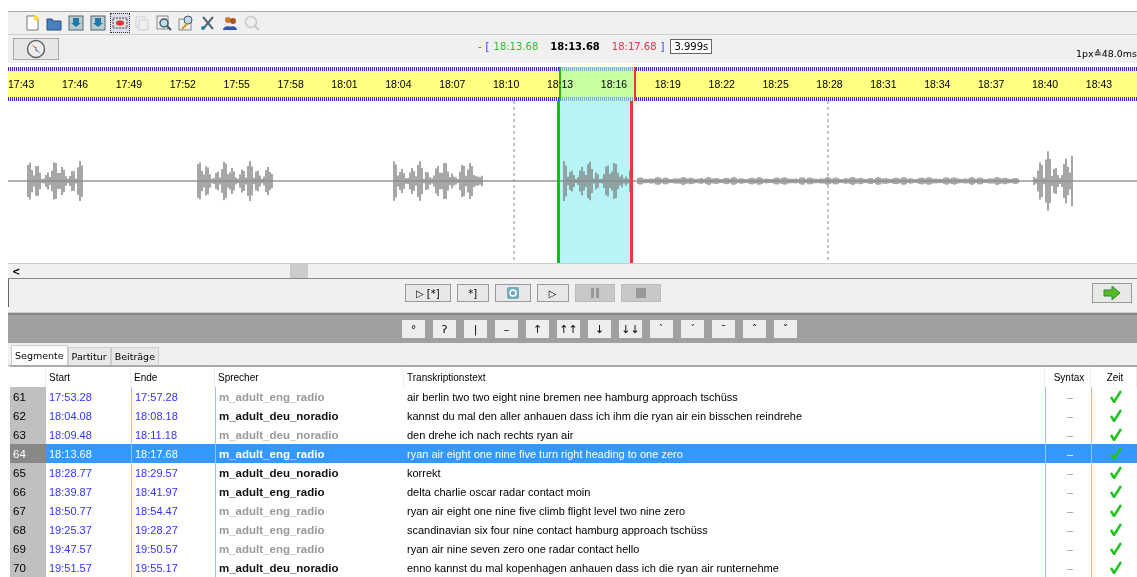 The width and height of the screenshot is (1137, 577). Describe the element at coordinates (70, 492) in the screenshot. I see `start-cell-text: 18:39.87` at that location.